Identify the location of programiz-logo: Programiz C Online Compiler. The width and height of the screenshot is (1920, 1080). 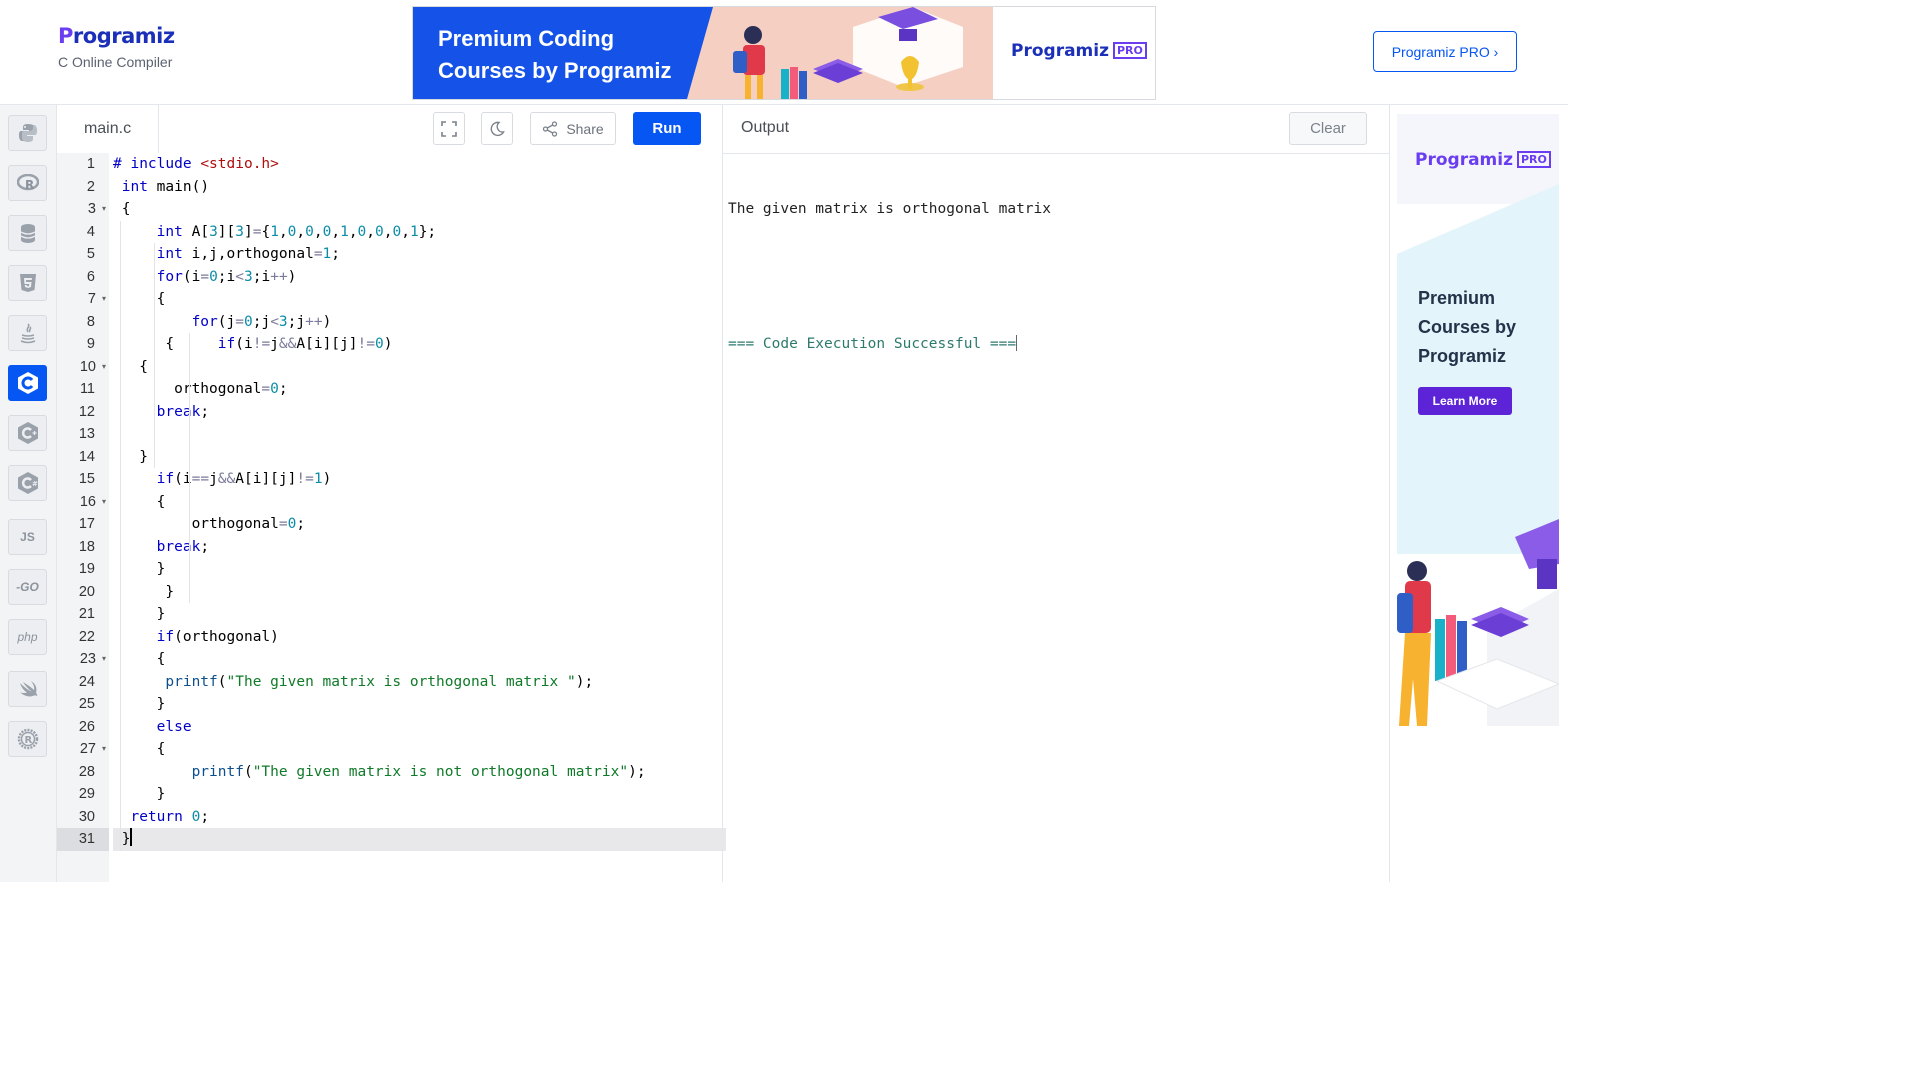
(116, 47).